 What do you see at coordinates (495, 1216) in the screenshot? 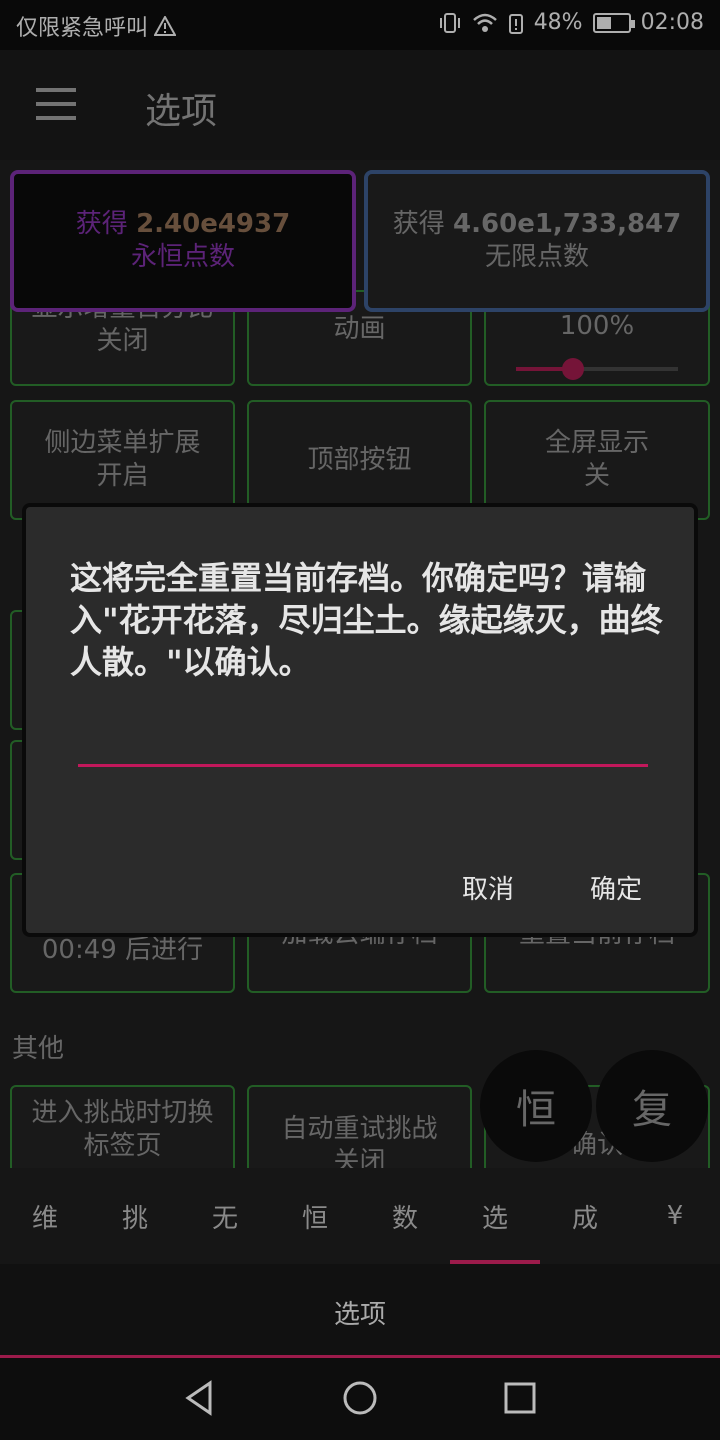
I see `tab-5: 选` at bounding box center [495, 1216].